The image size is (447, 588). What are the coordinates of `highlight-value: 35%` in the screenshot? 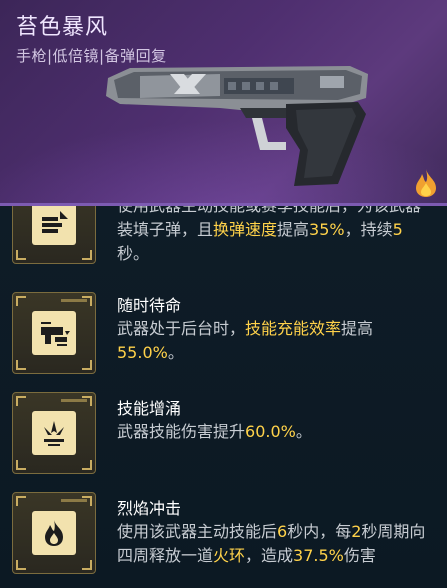 It's located at (327, 229).